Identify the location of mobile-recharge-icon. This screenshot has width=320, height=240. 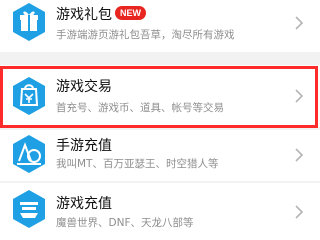
(29, 154).